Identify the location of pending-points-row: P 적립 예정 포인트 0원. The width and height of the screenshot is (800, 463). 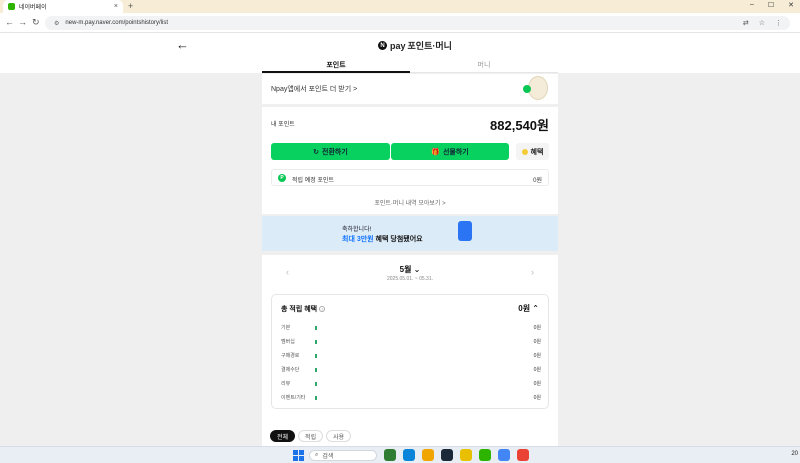
(410, 177).